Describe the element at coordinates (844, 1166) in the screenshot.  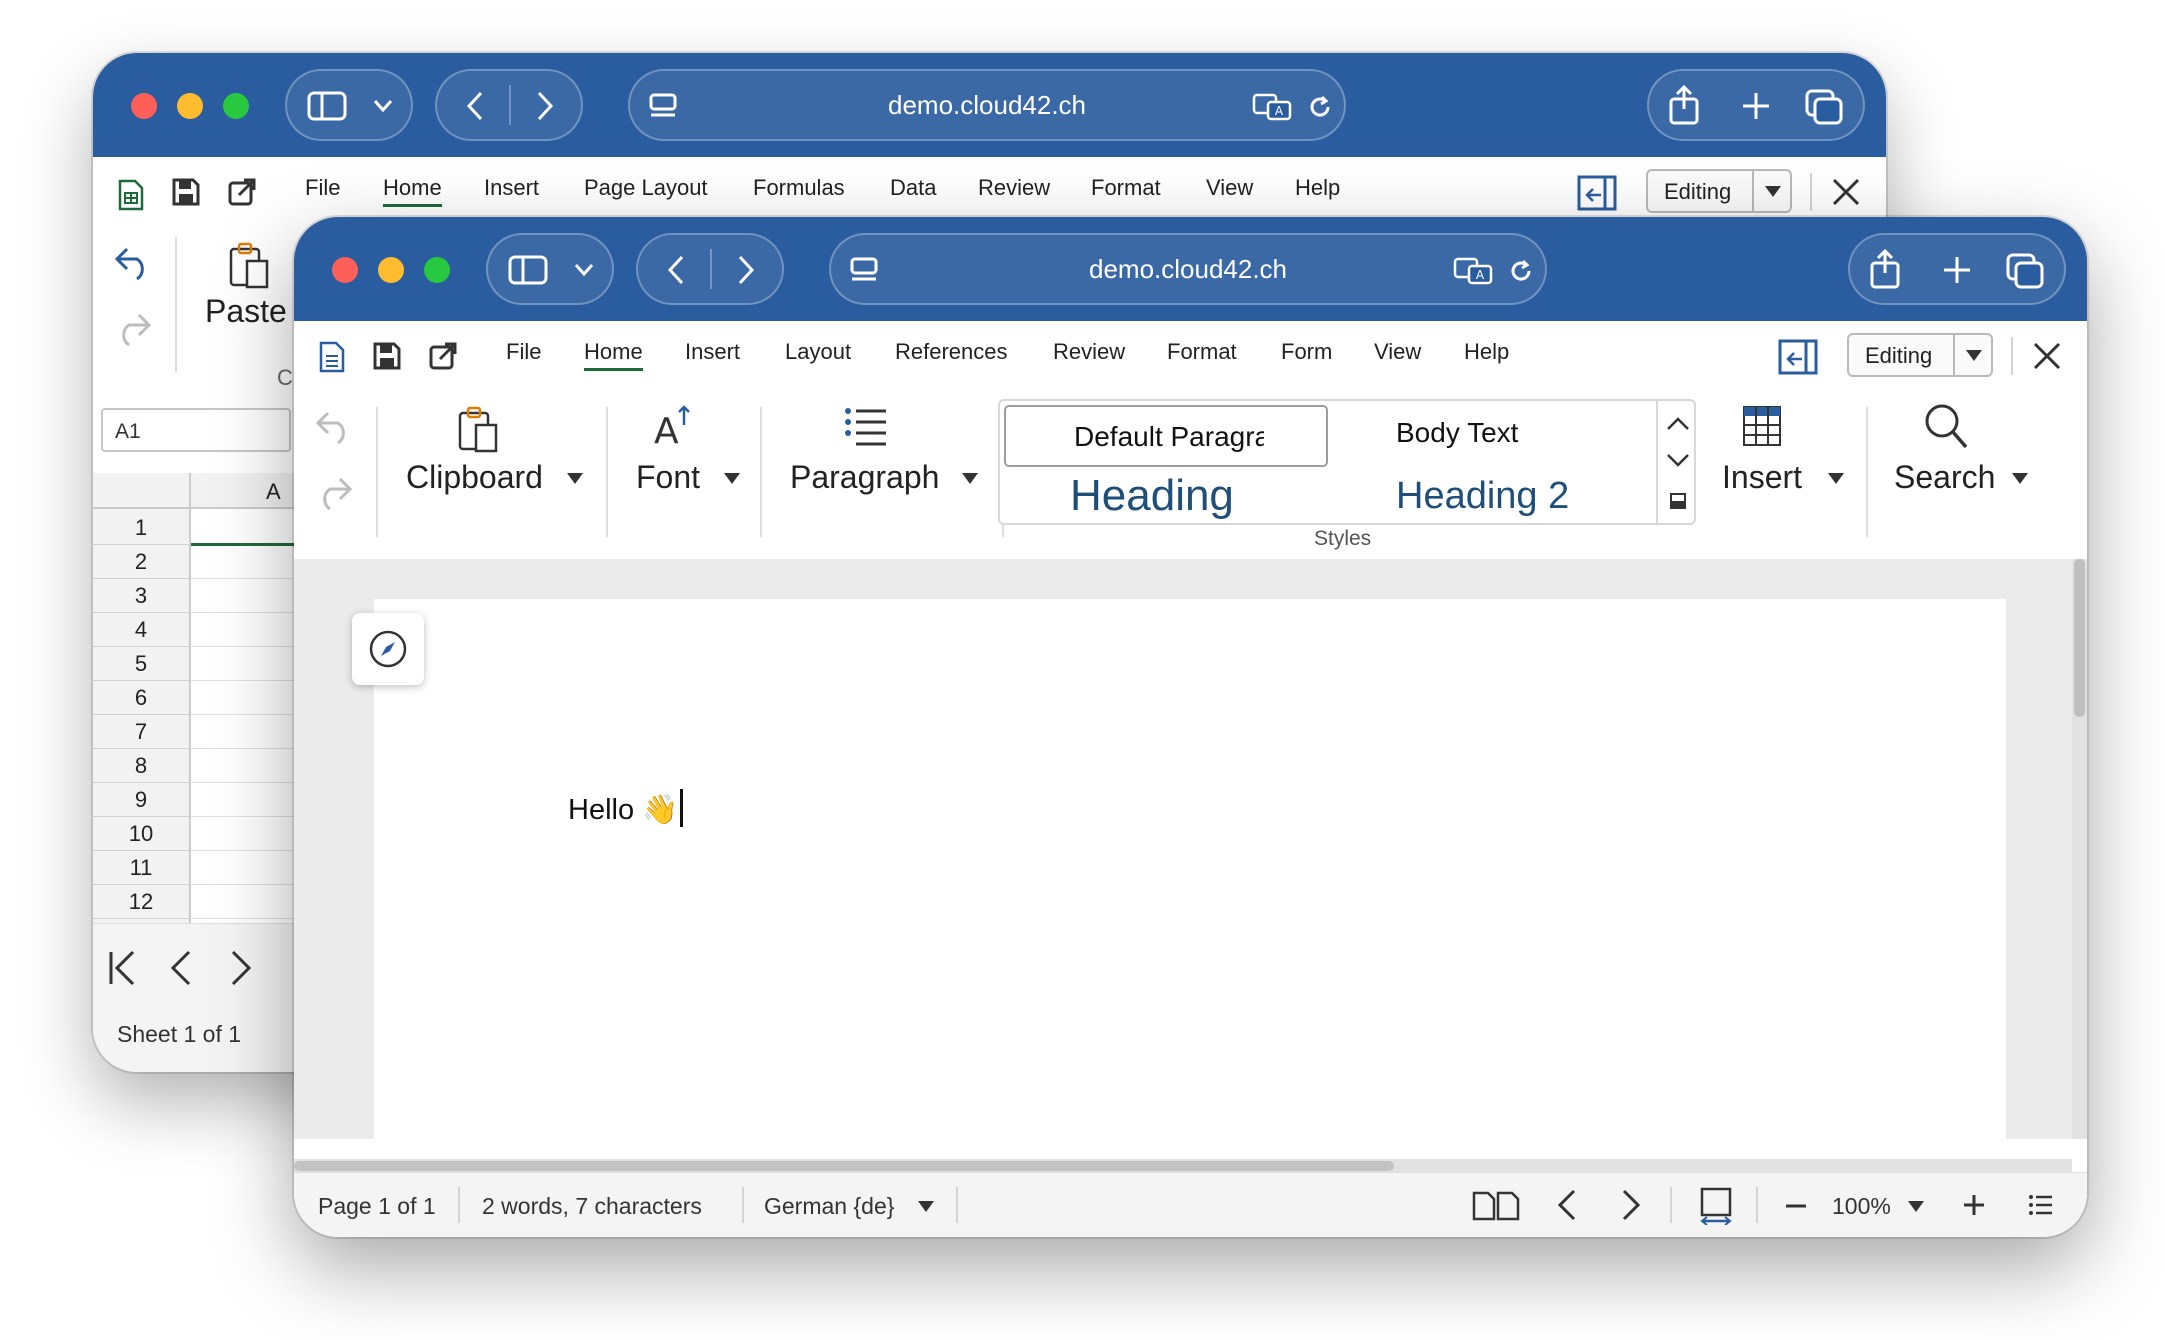
I see `horizontal-scroll-thumb` at that location.